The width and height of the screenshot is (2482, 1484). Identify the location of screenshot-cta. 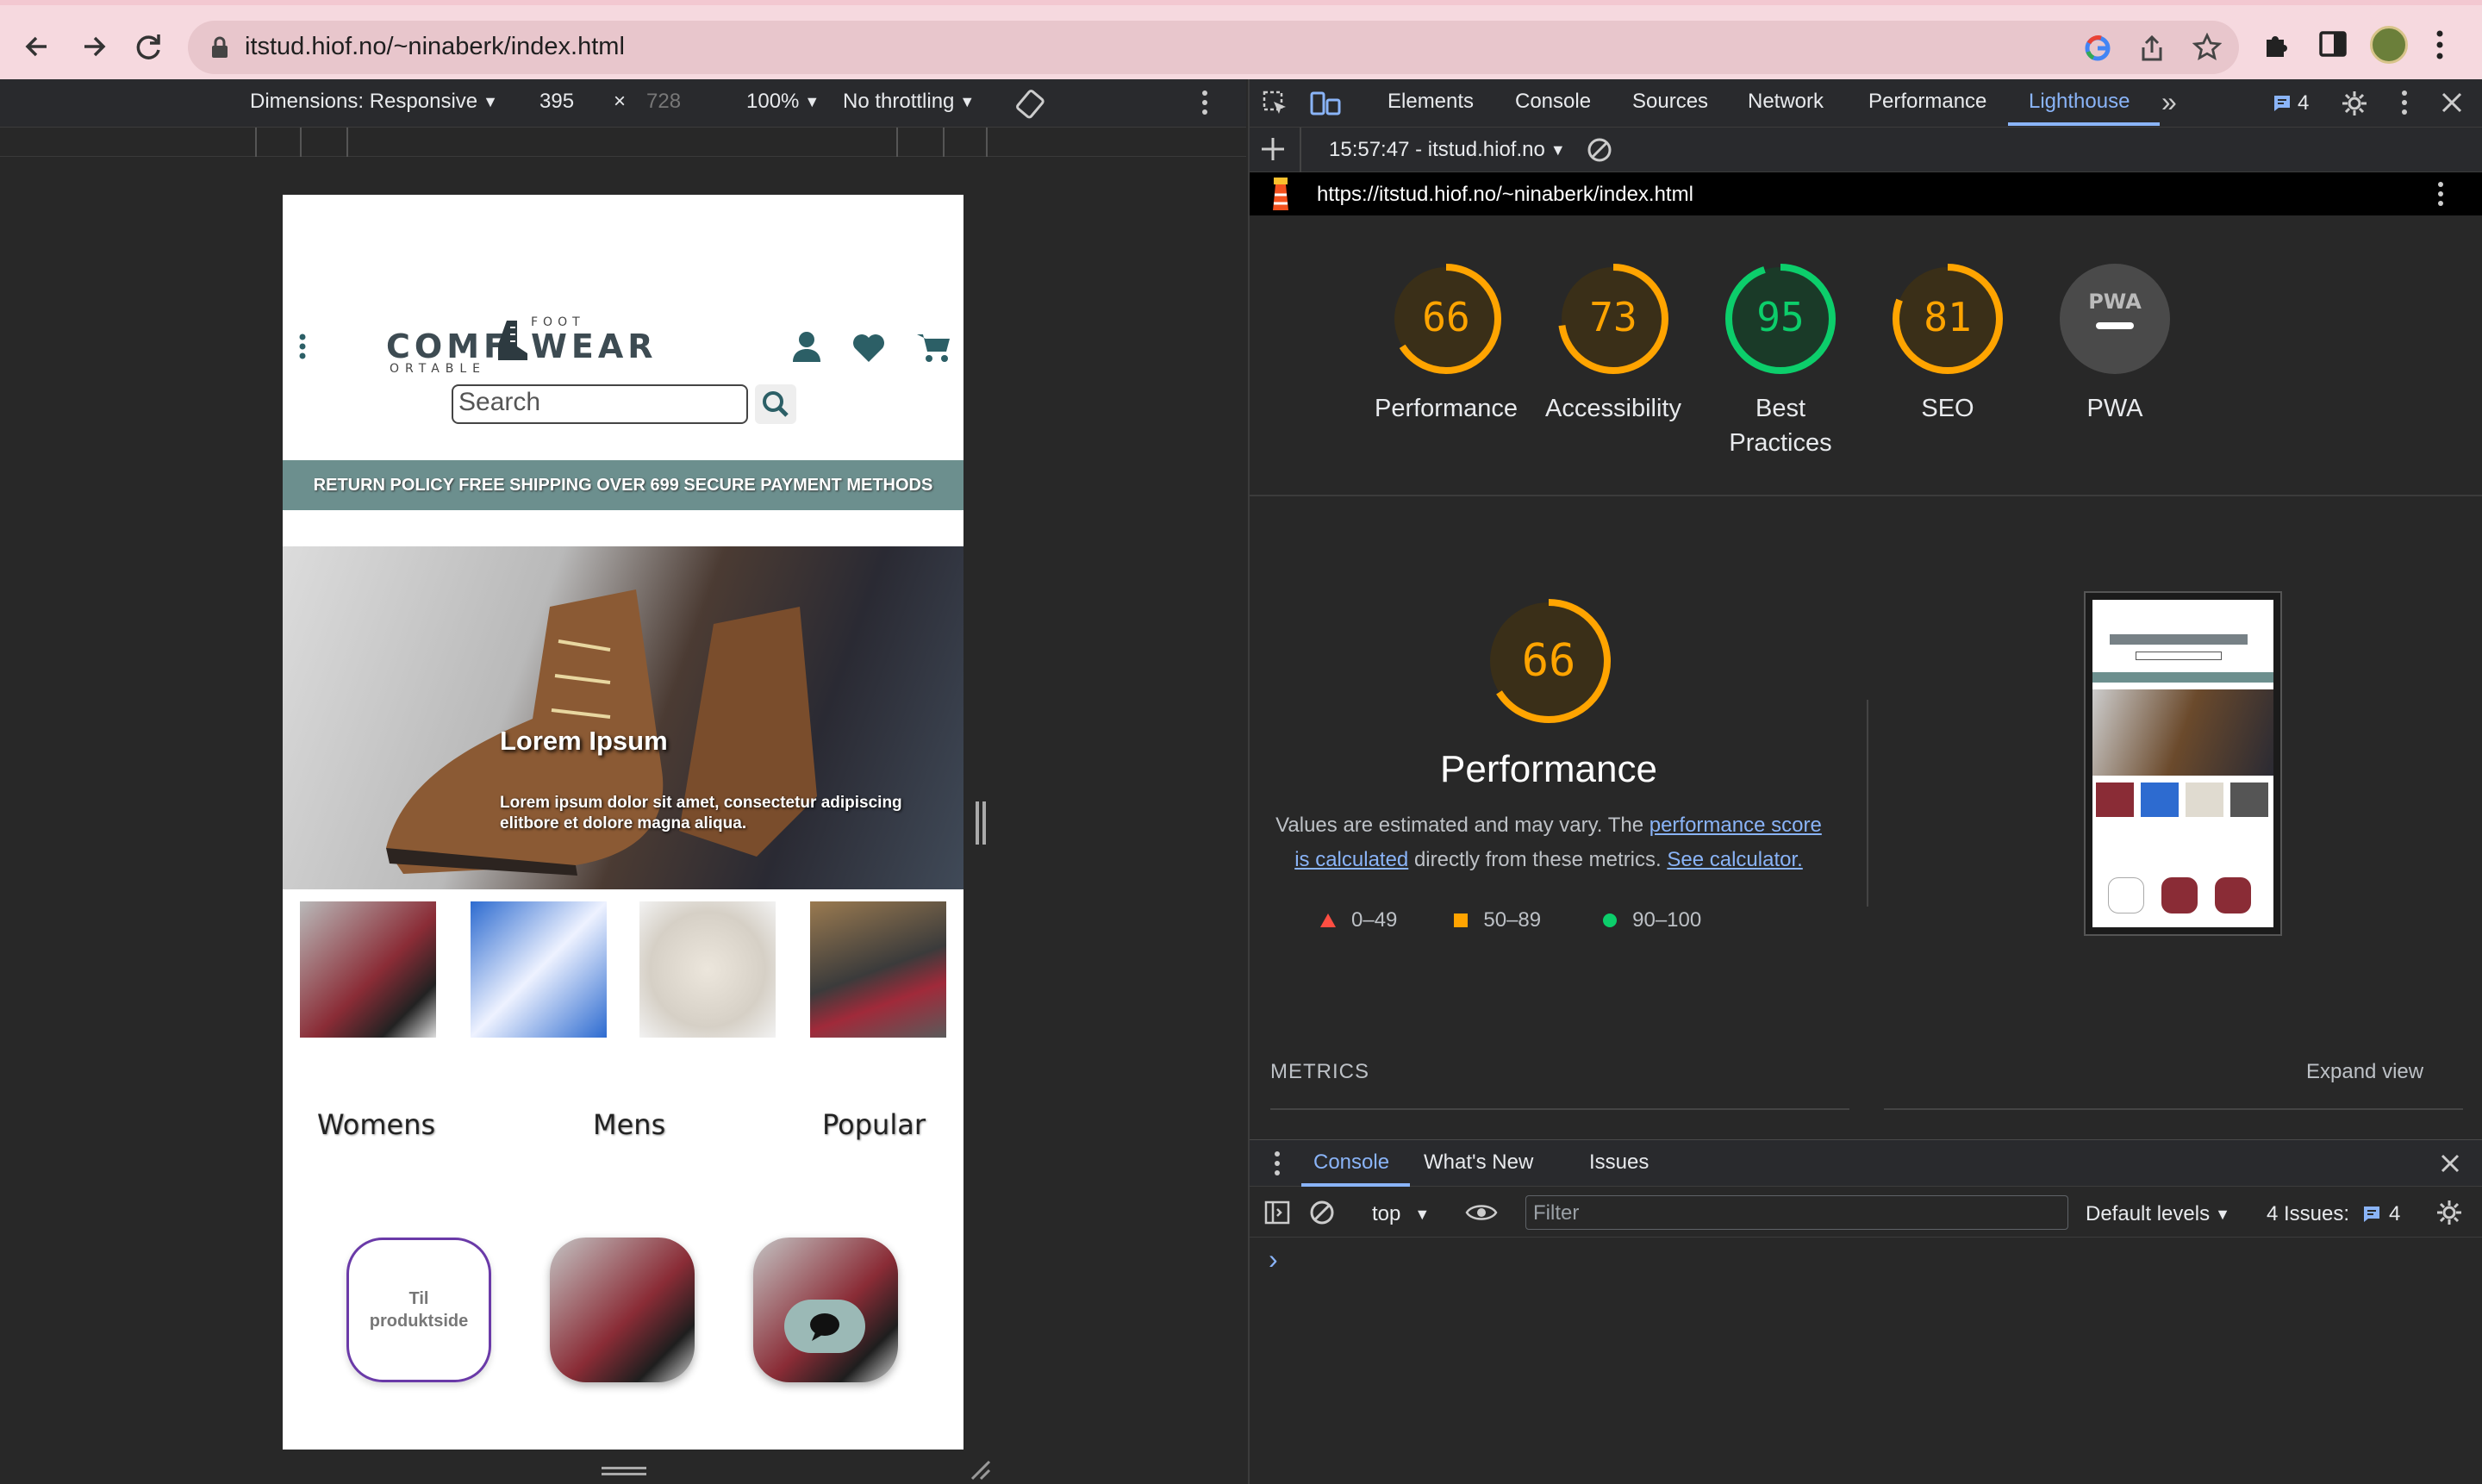
(2179, 895).